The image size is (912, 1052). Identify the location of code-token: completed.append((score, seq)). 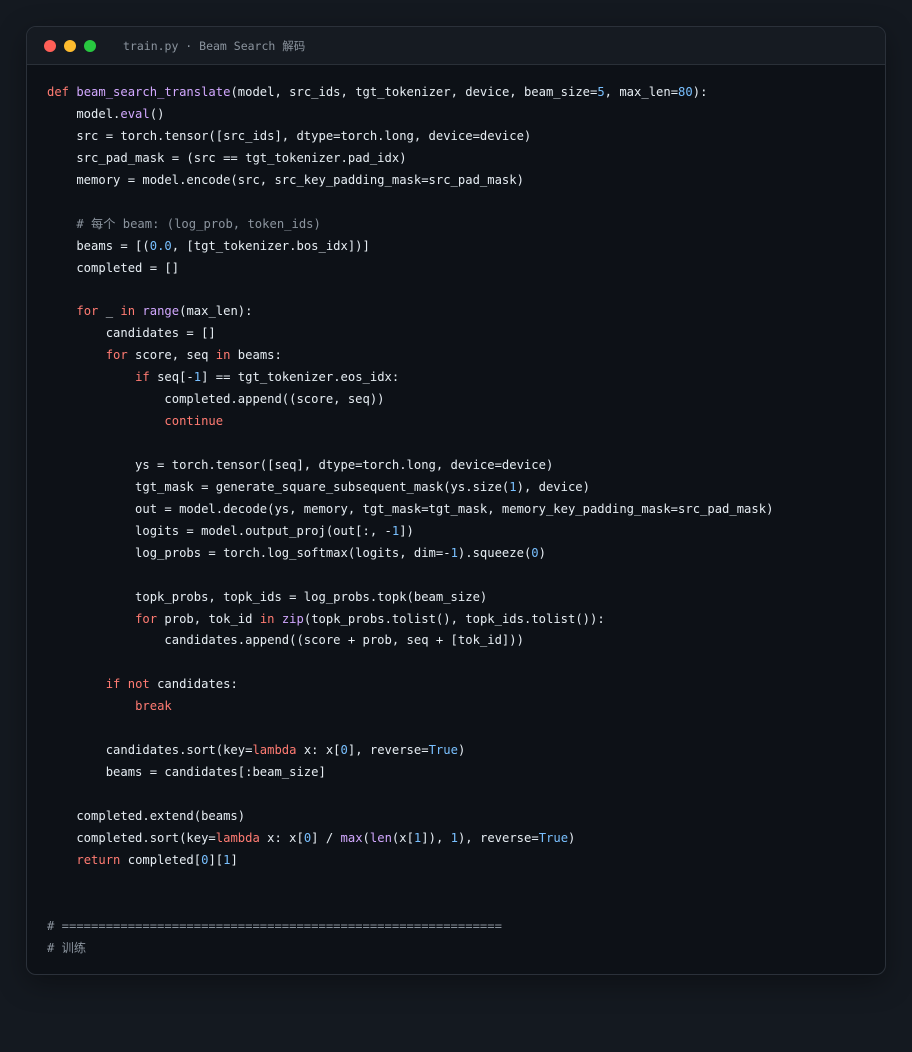
(216, 399).